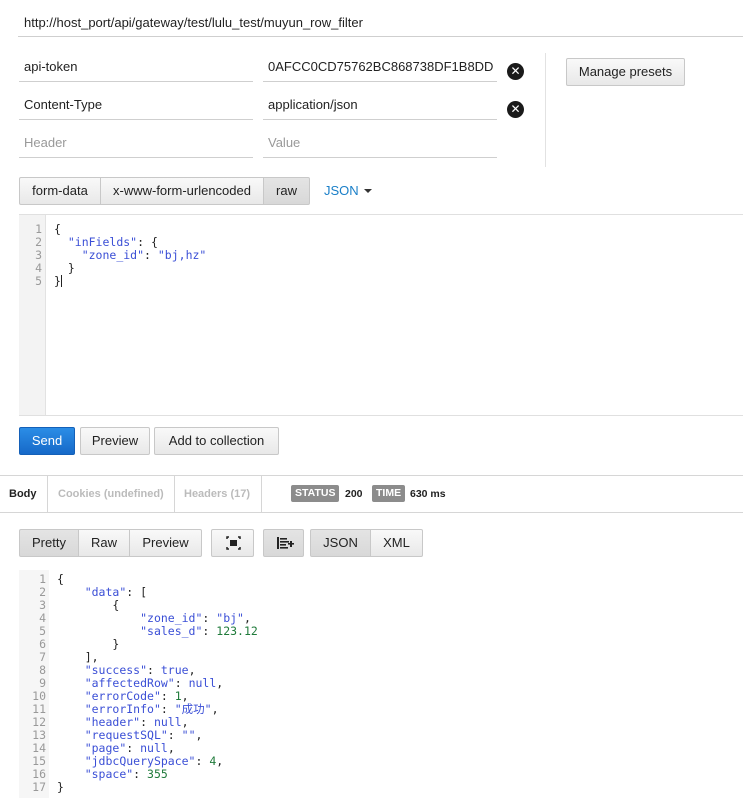  I want to click on tab-form-data: form-data, so click(60, 191).